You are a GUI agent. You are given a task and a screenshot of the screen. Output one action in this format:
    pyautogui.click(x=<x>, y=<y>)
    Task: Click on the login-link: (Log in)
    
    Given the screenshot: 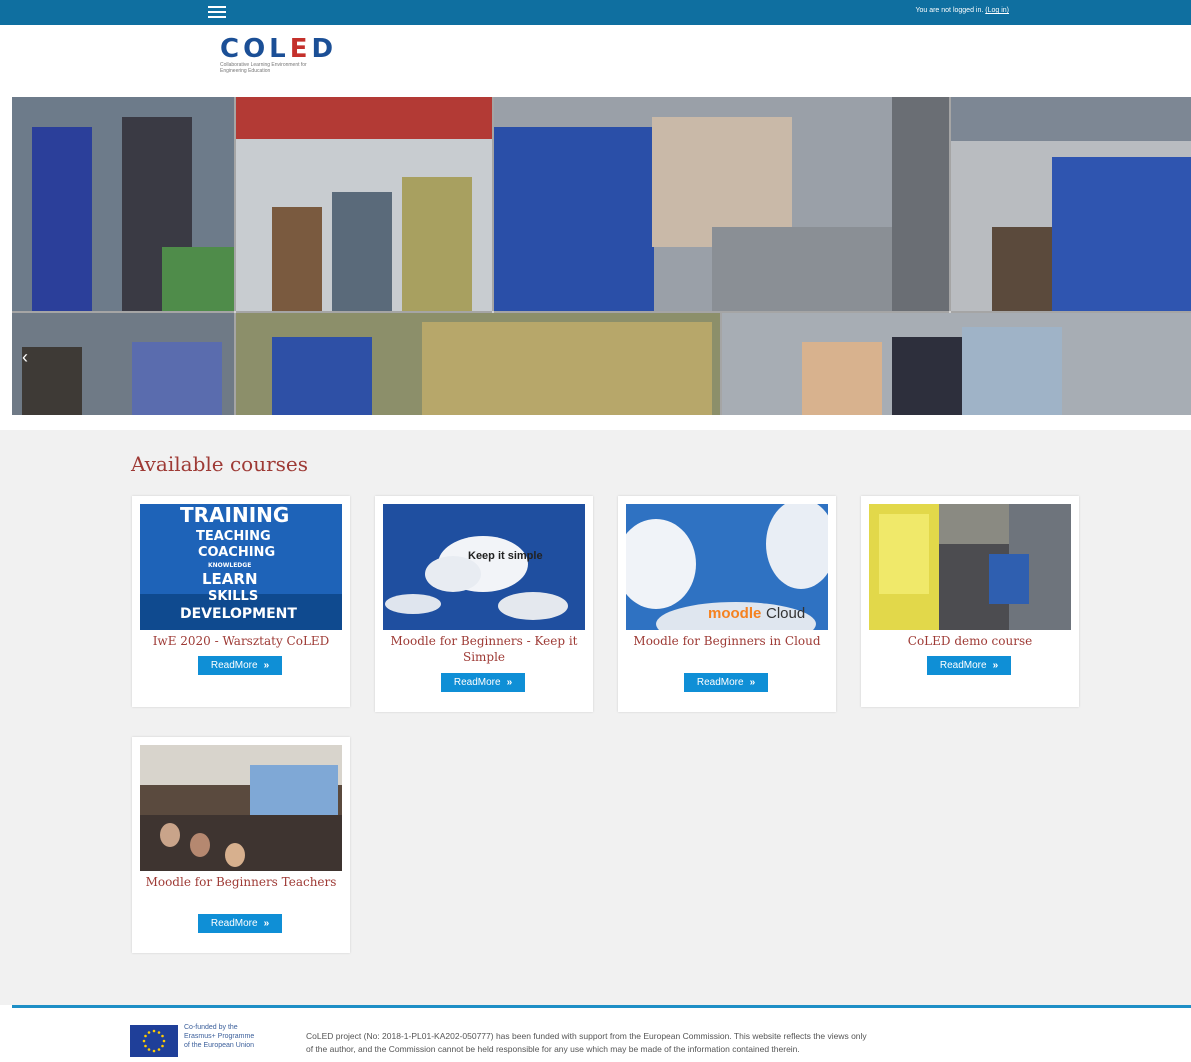 What is the action you would take?
    pyautogui.click(x=997, y=10)
    